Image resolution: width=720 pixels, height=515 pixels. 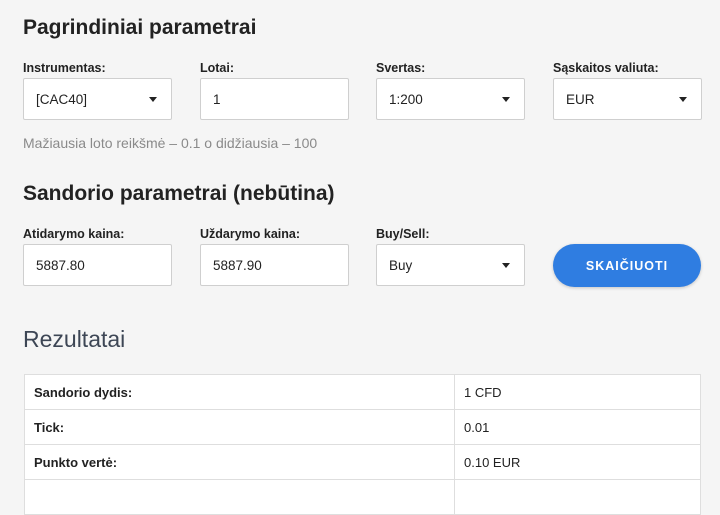 I want to click on lots-input: 1, so click(x=274, y=99).